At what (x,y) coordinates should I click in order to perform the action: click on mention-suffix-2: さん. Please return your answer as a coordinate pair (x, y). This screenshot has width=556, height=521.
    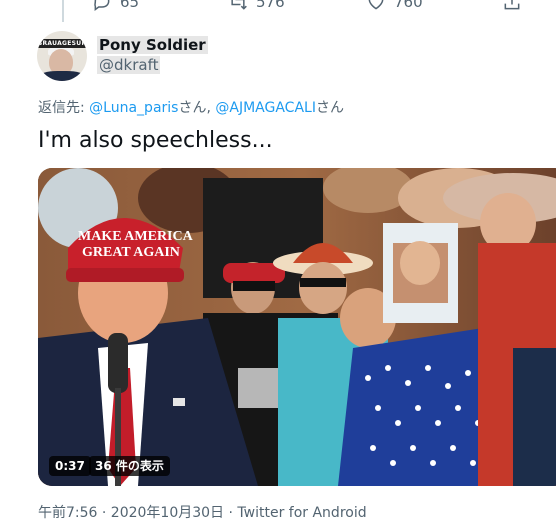
    Looking at the image, I should click on (329, 108).